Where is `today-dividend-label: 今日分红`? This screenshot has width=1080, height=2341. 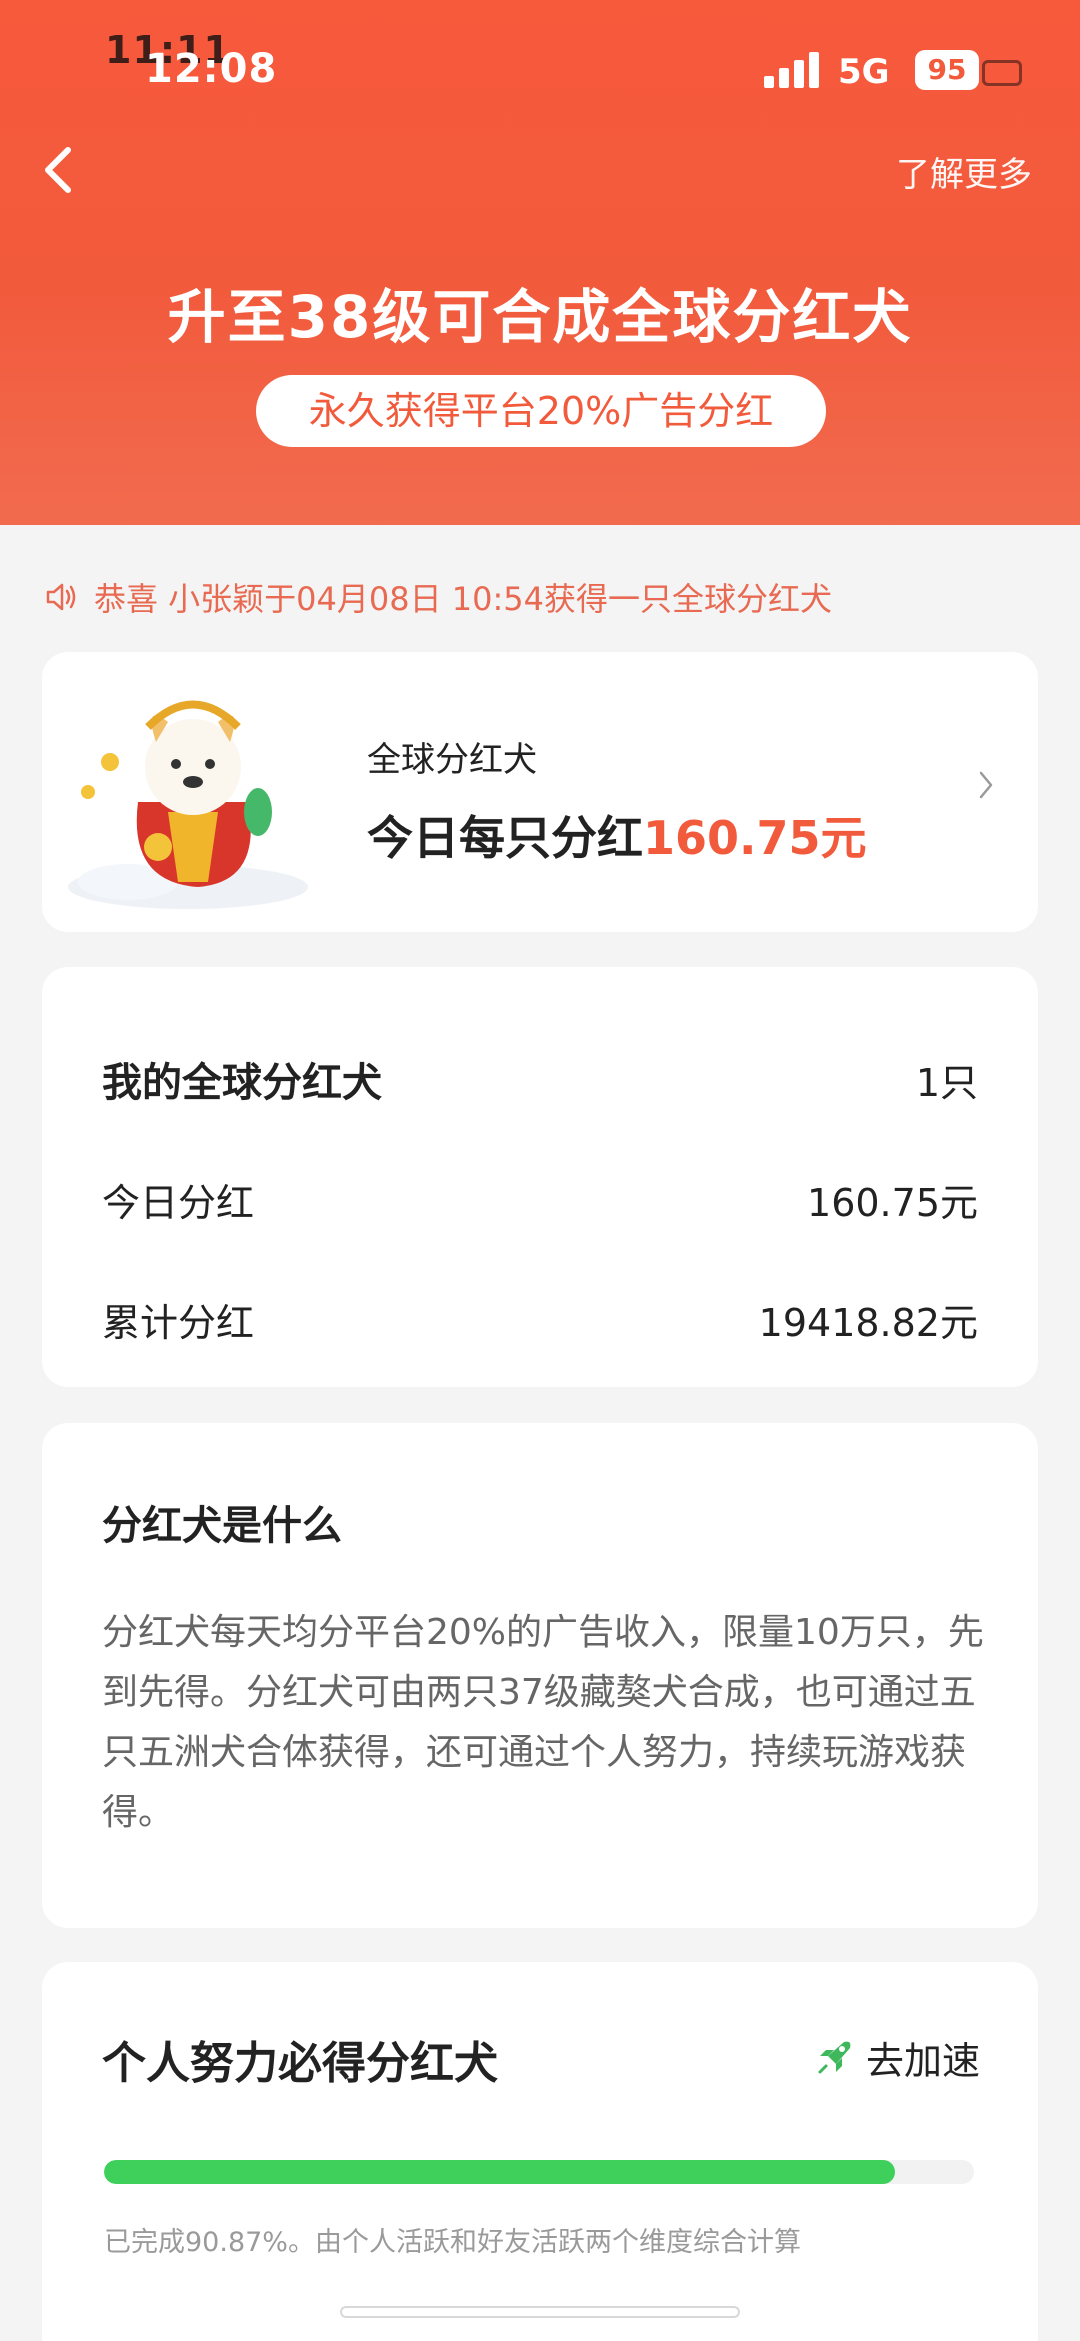
today-dividend-label: 今日分红 is located at coordinates (178, 1202).